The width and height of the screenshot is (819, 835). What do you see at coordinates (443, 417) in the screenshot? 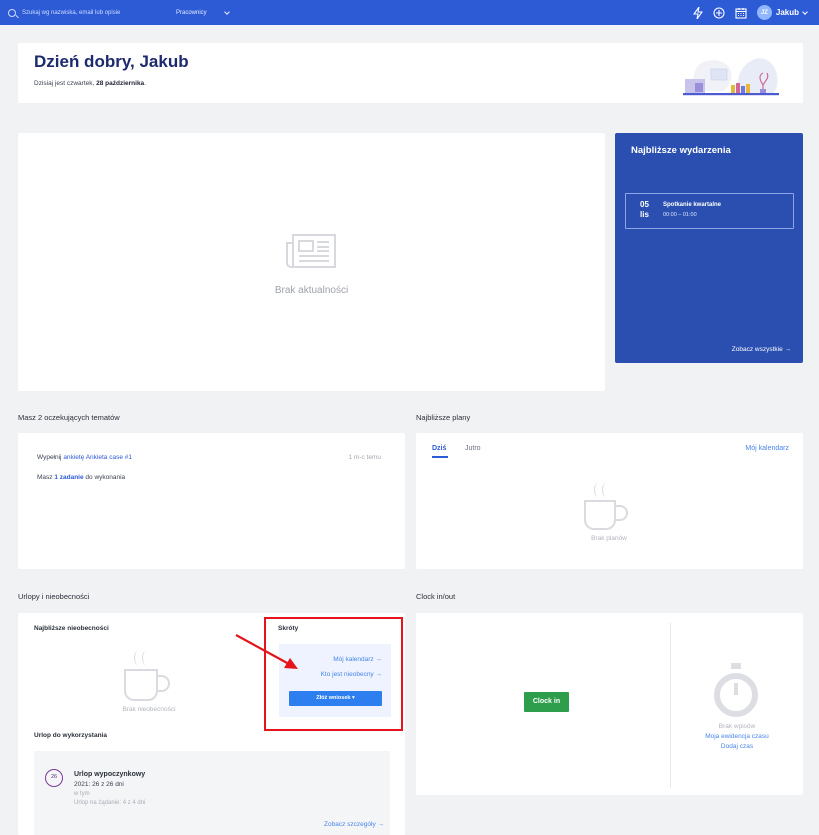
I see `plans-section-title: Najbliższe plany` at bounding box center [443, 417].